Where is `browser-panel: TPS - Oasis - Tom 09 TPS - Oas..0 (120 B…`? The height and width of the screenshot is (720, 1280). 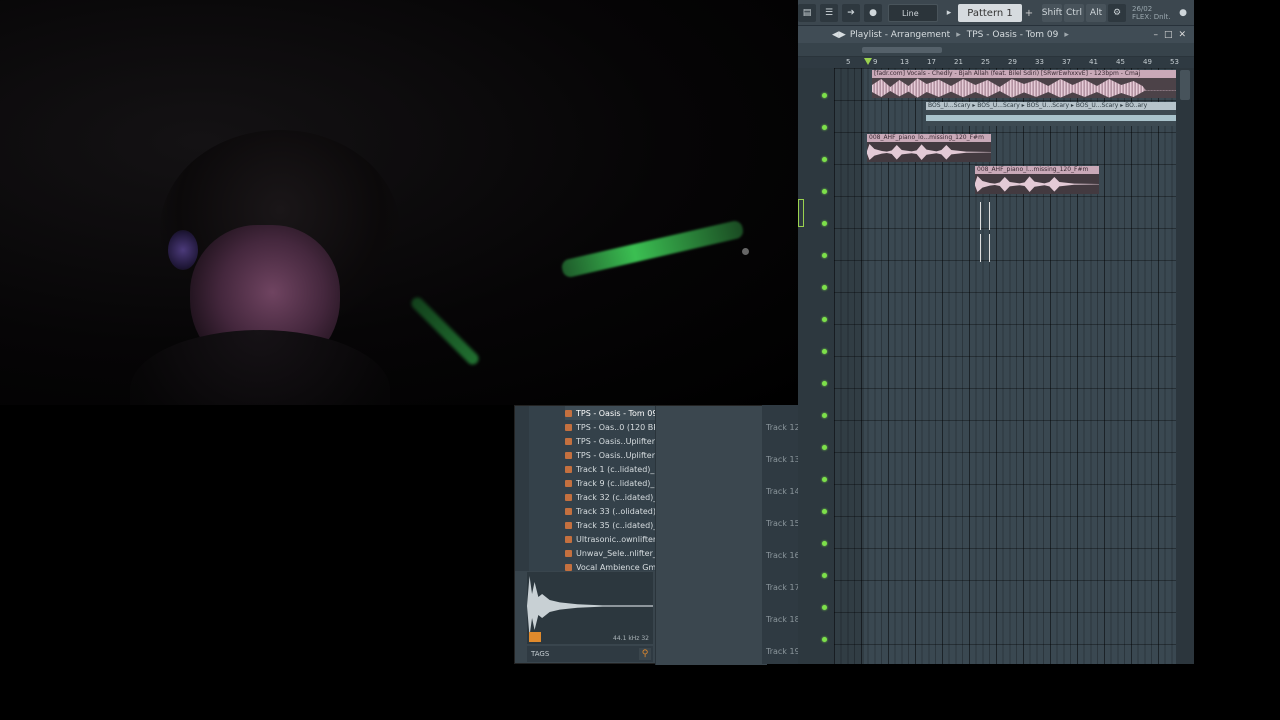
browser-panel: TPS - Oasis - Tom 09 TPS - Oas..0 (120 B… is located at coordinates (640, 535).